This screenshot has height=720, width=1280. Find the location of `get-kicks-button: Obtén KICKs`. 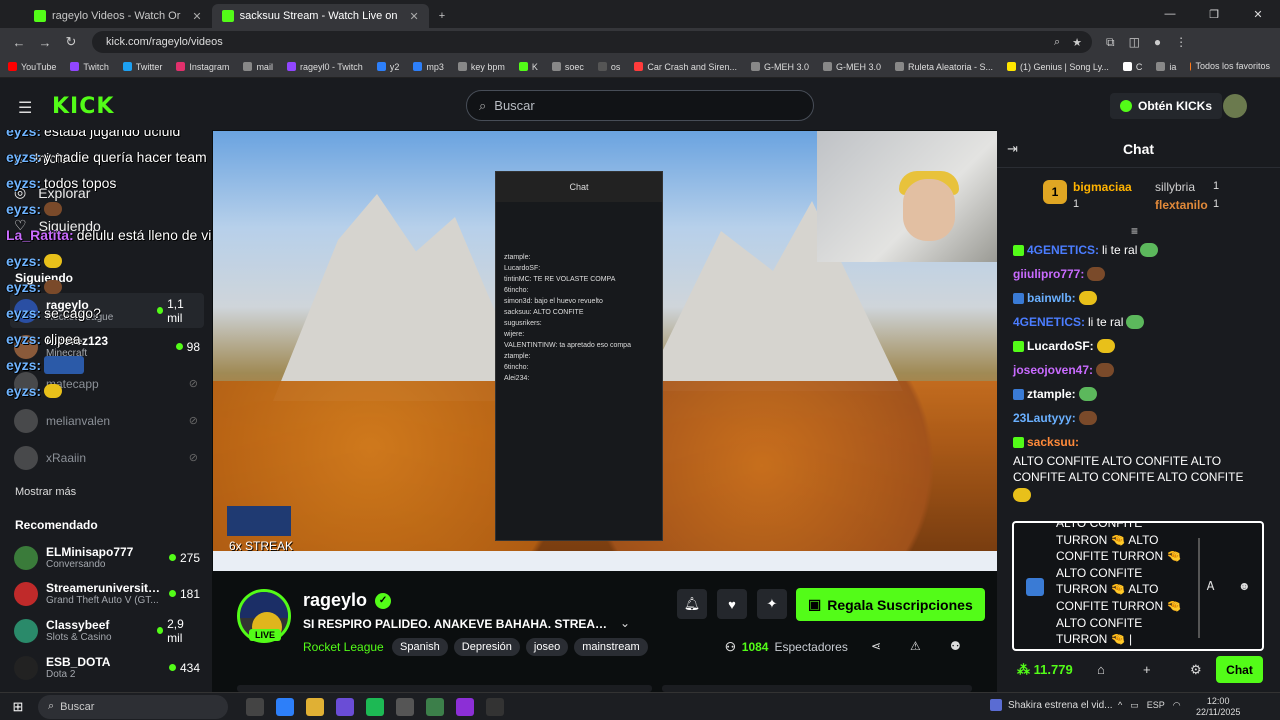

get-kicks-button: Obtén KICKs is located at coordinates (1166, 106).